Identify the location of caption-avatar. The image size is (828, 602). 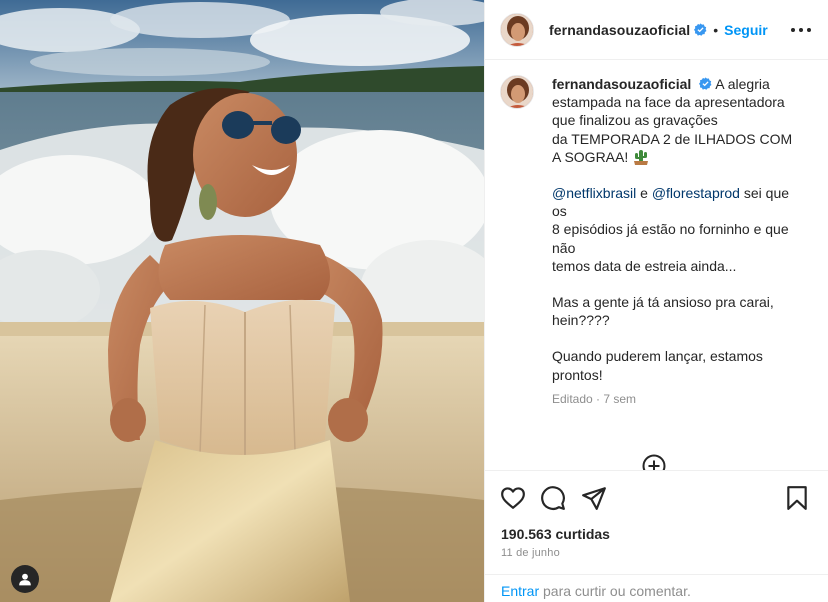
(517, 92).